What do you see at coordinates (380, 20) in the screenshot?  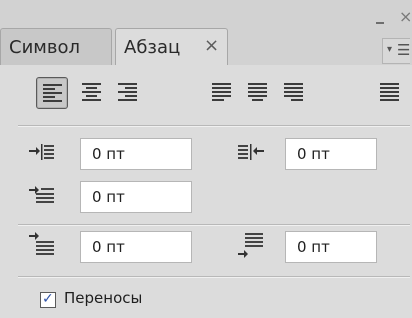 I see `minimize-button` at bounding box center [380, 20].